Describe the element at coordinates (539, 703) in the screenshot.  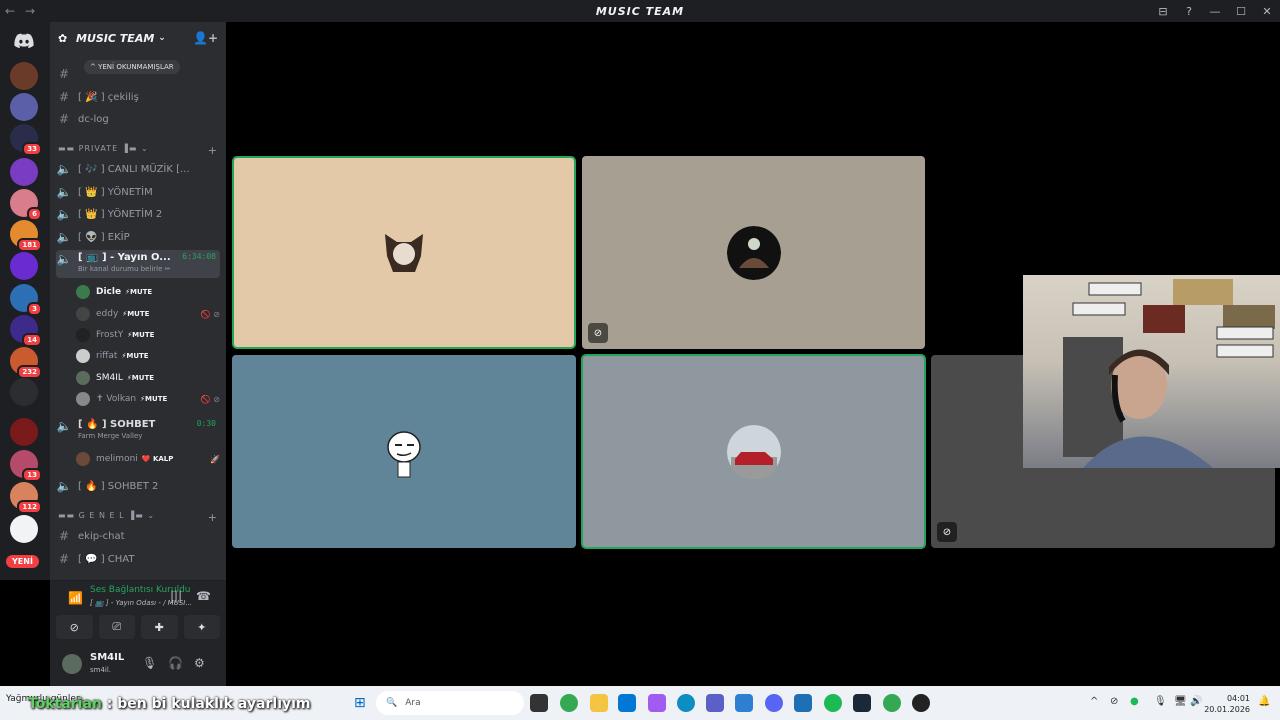
I see `task-view-icon` at that location.